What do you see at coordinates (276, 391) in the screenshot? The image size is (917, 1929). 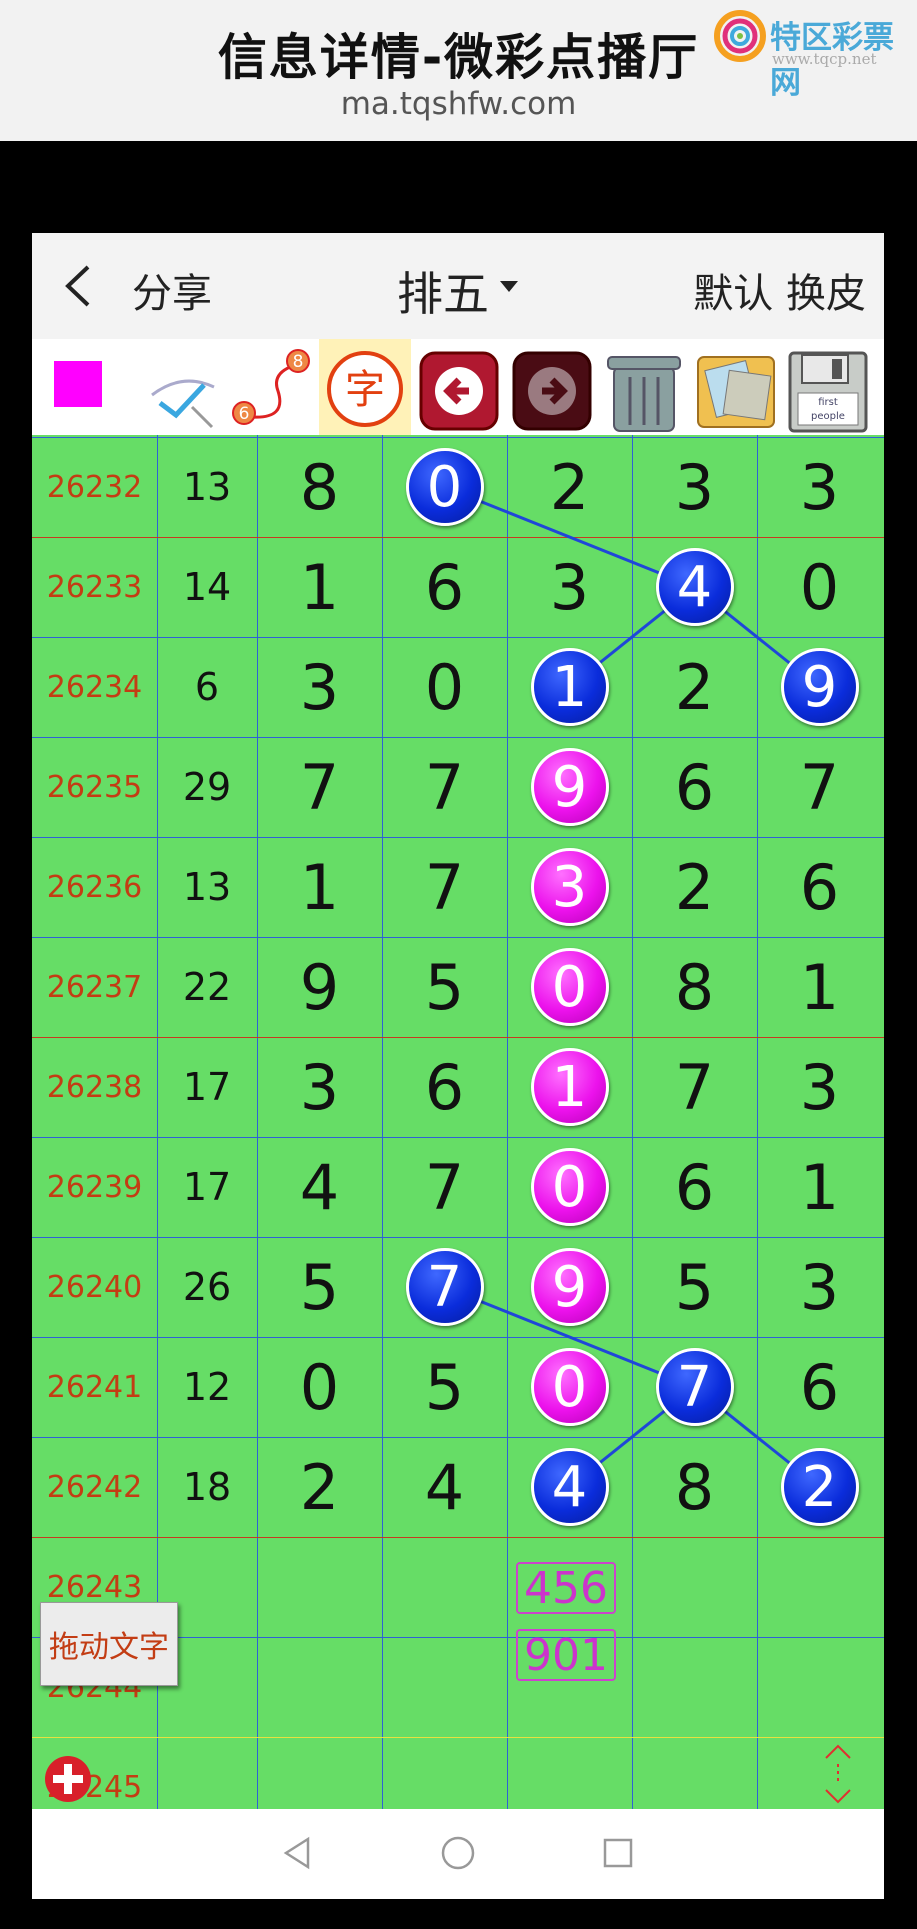 I see `route-tool-icon: 8 6` at bounding box center [276, 391].